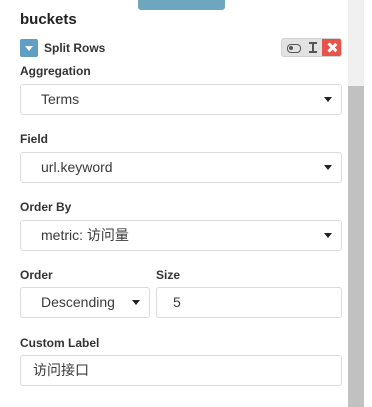 Image resolution: width=372 pixels, height=407 pixels. Describe the element at coordinates (181, 48) in the screenshot. I see `aggregation-header: Split Rows` at that location.